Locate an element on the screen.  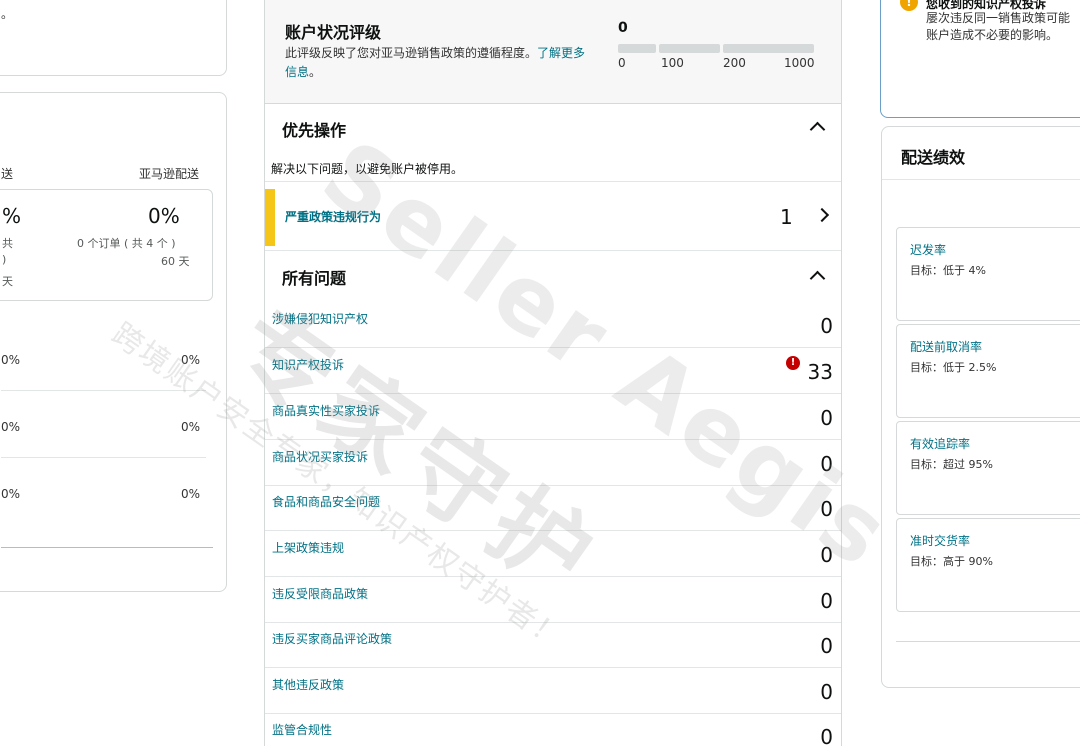
row-3-left: 0% is located at coordinates (11, 494).